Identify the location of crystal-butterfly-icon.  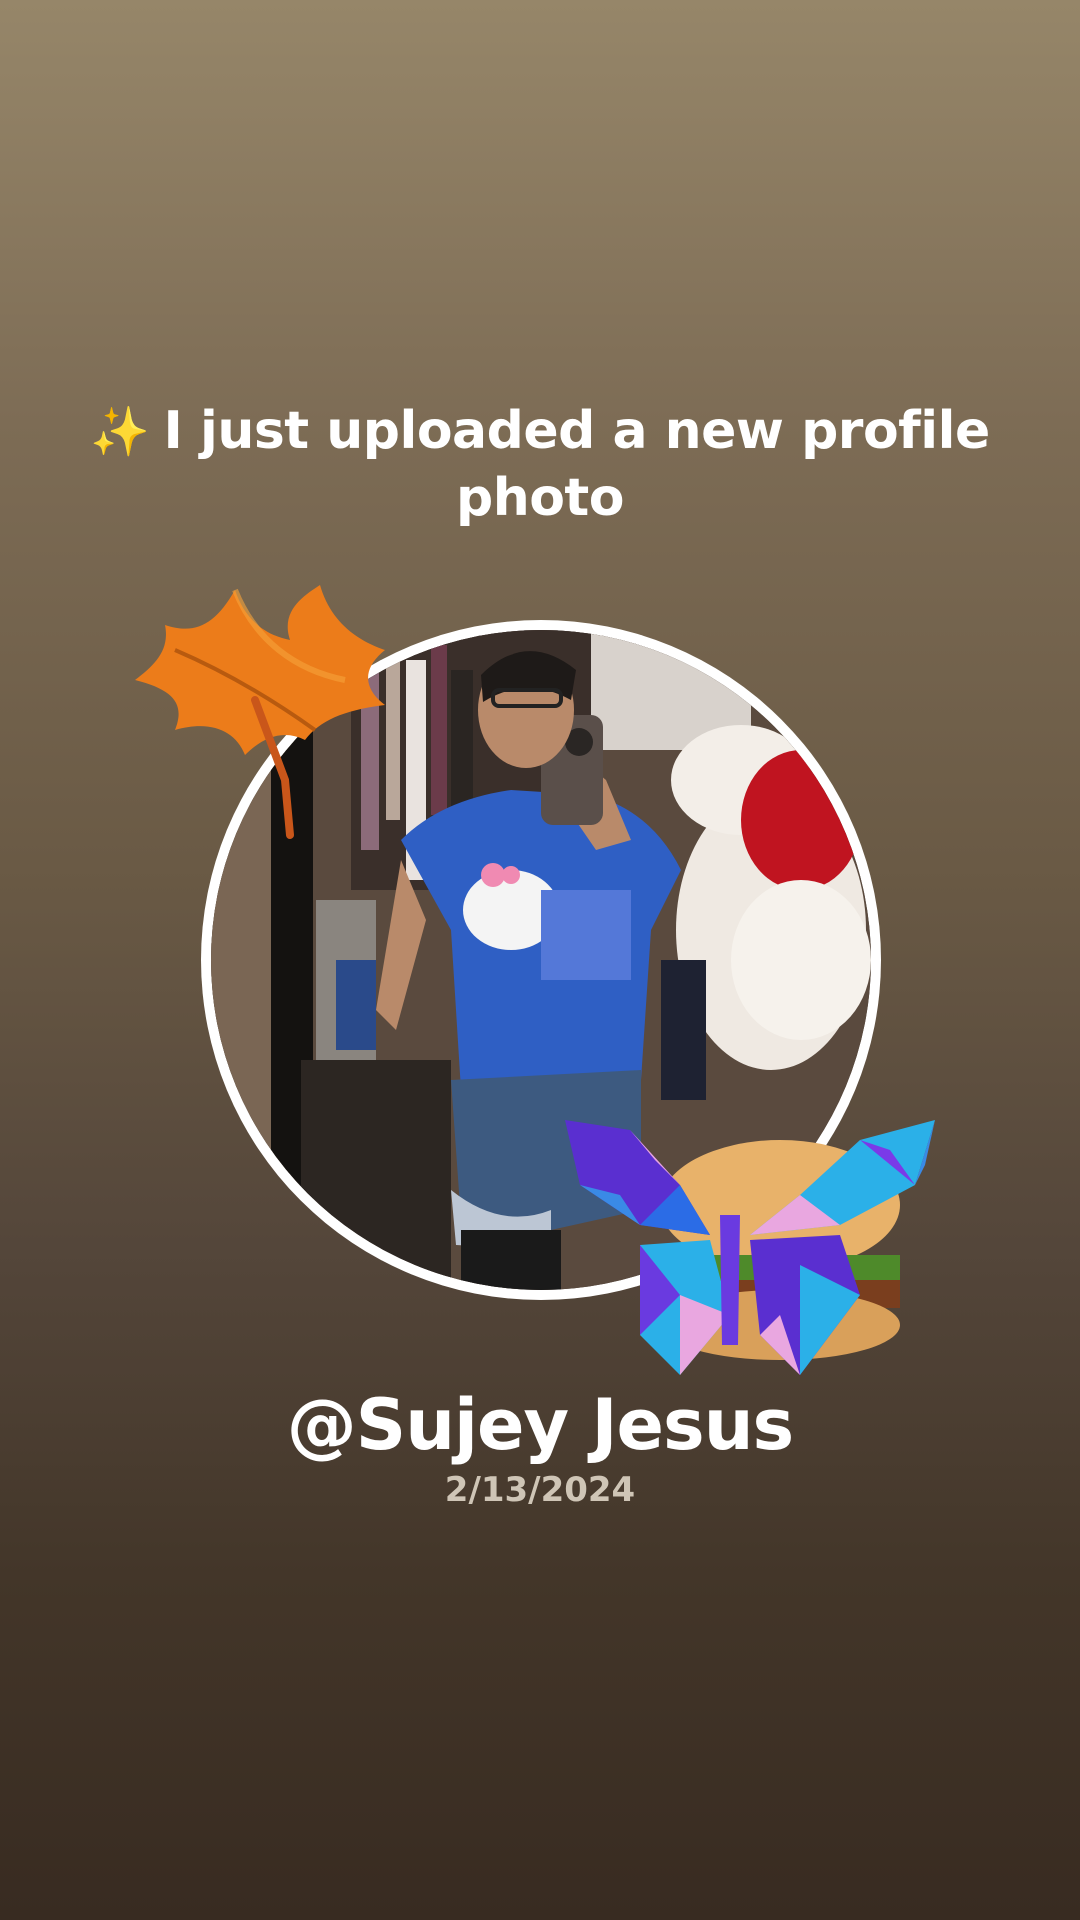
(750, 1247).